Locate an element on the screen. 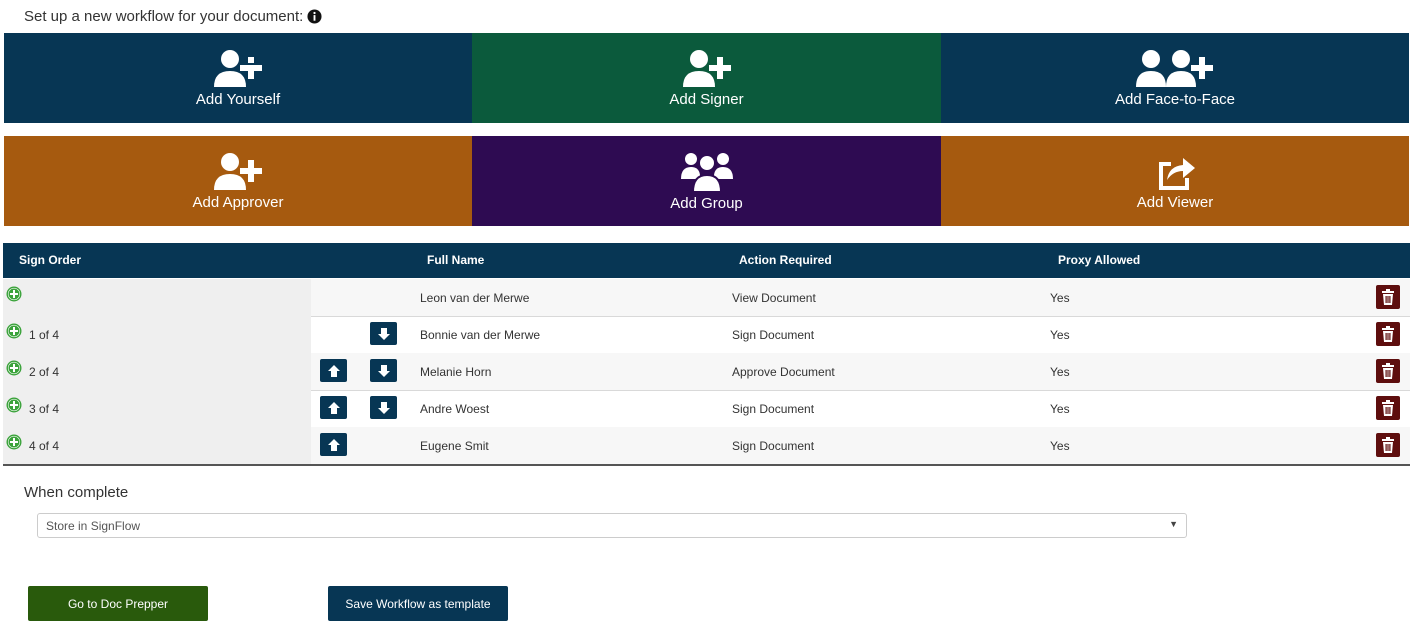 This screenshot has height=632, width=1412. sign-order-text: 1 of 4 is located at coordinates (44, 335).